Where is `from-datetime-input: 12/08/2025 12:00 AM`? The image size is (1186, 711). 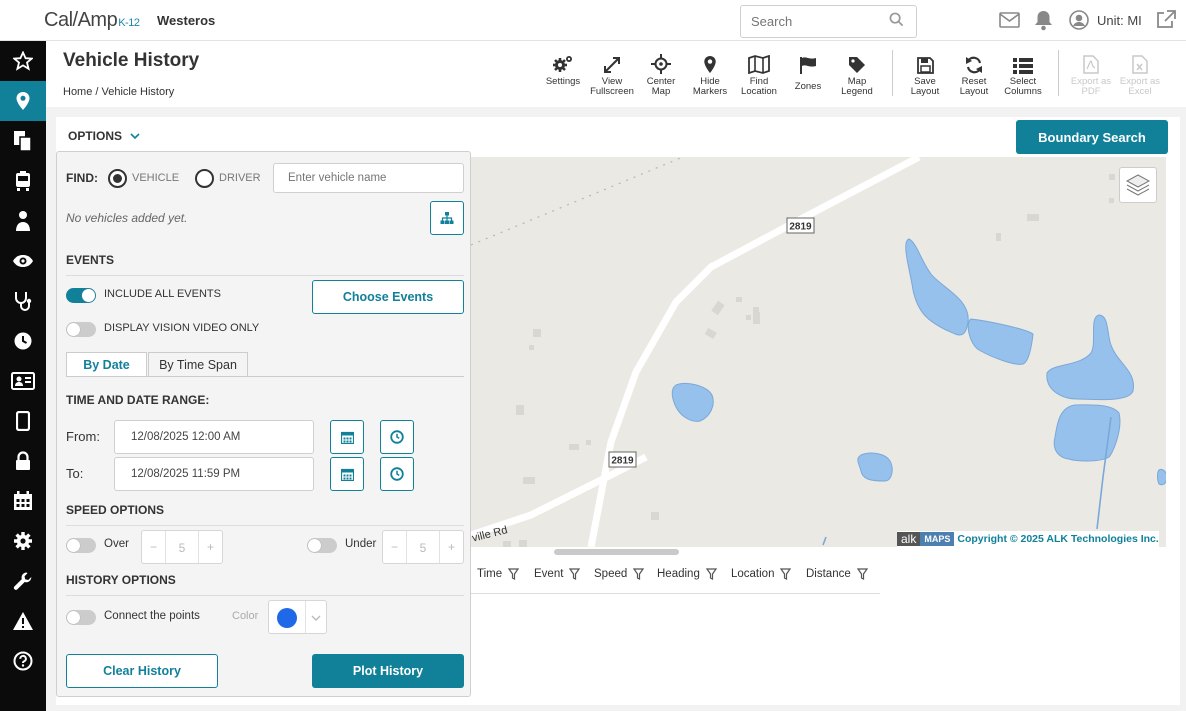 from-datetime-input: 12/08/2025 12:00 AM is located at coordinates (214, 437).